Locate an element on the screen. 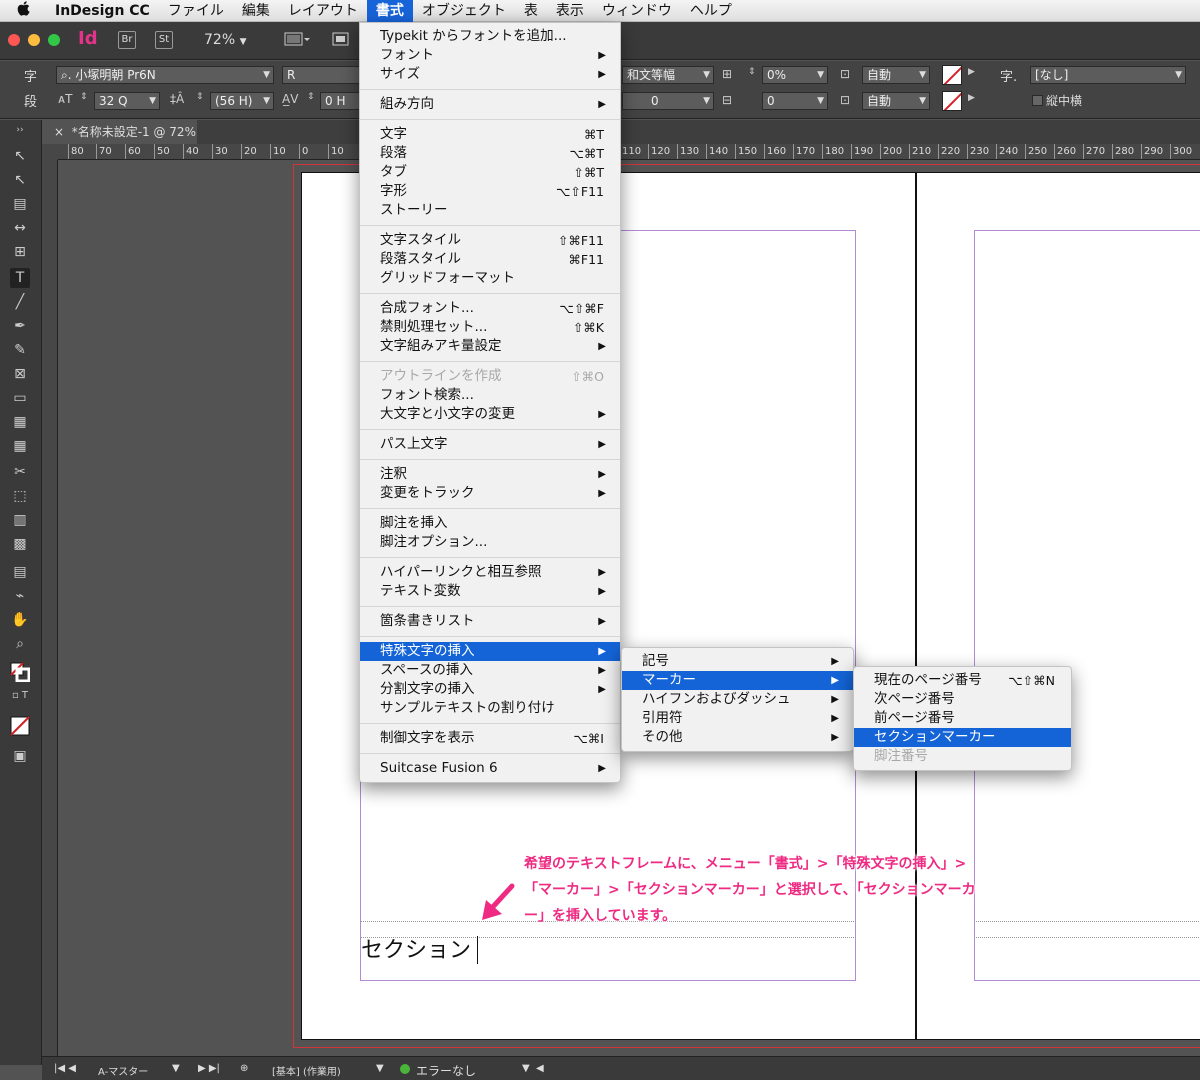  preflight-profile: [基本] (作業用) is located at coordinates (306, 1070).